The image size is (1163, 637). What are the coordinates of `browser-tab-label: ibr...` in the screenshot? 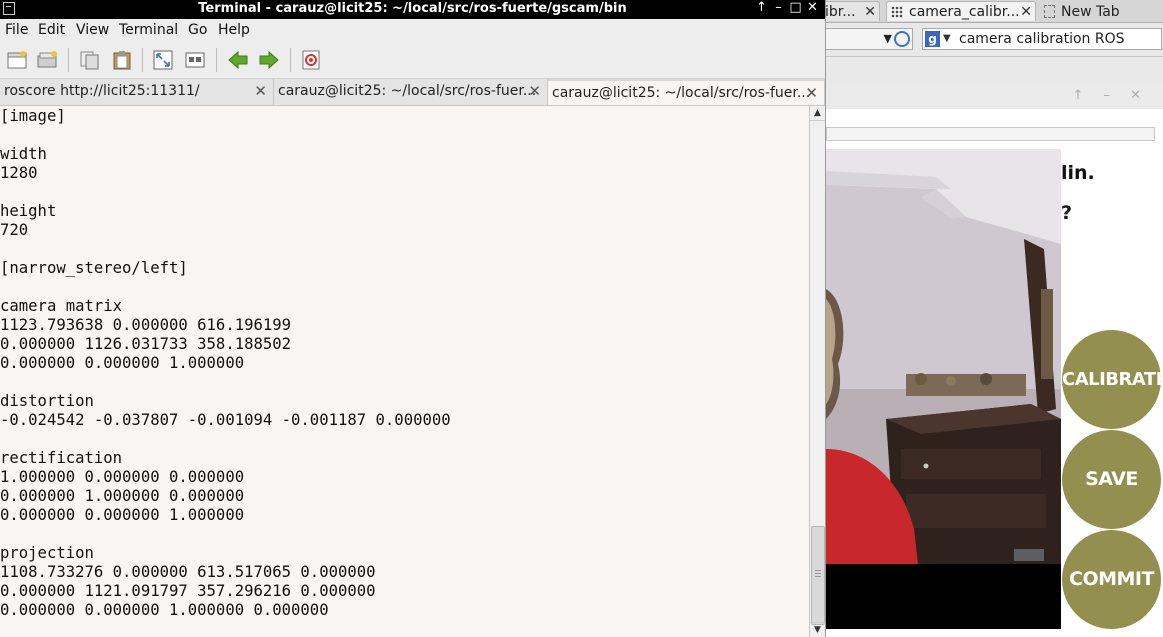 It's located at (840, 12).